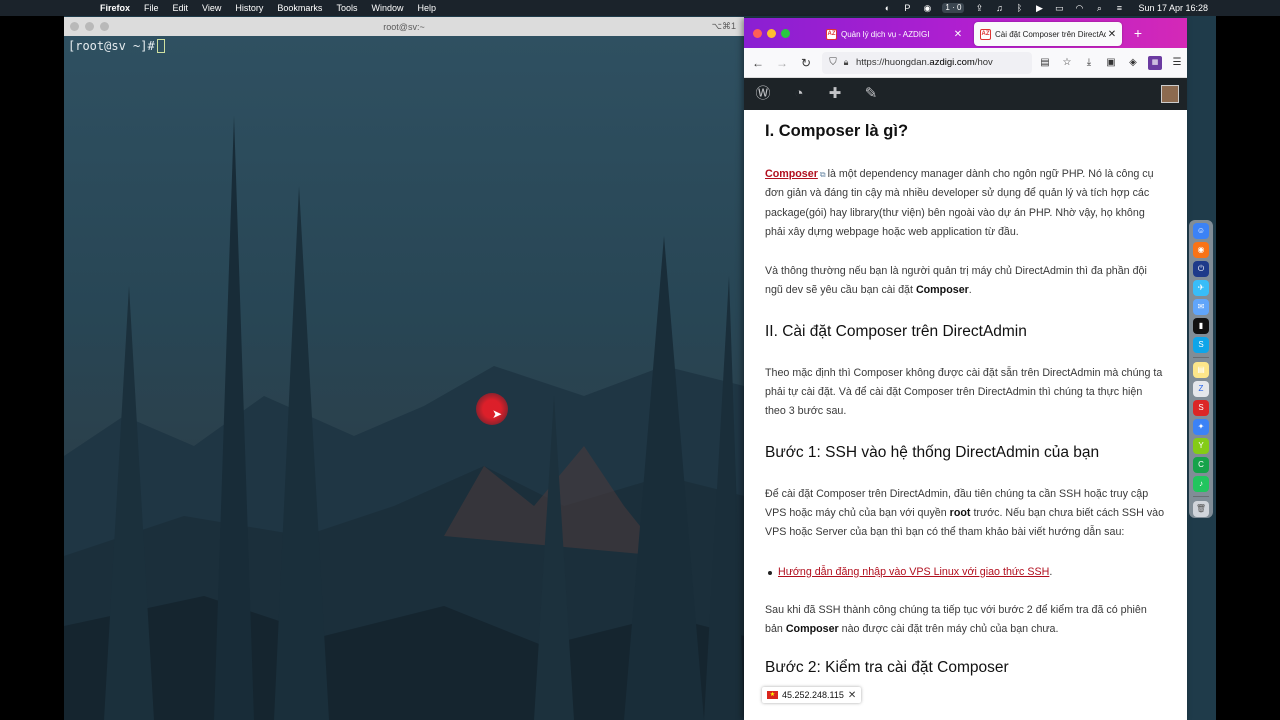 The image size is (1280, 720). Describe the element at coordinates (181, 8) in the screenshot. I see `menu-edit: Edit` at that location.